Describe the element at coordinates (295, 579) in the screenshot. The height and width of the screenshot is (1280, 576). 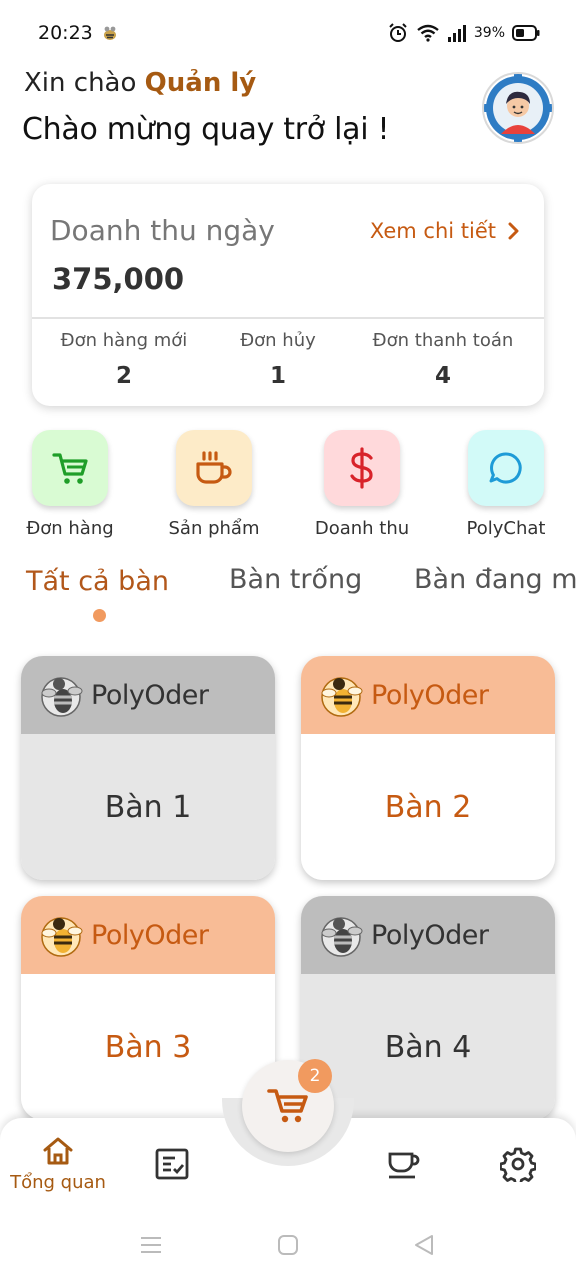
I see `tab-empty-tables: Bàn trống` at that location.